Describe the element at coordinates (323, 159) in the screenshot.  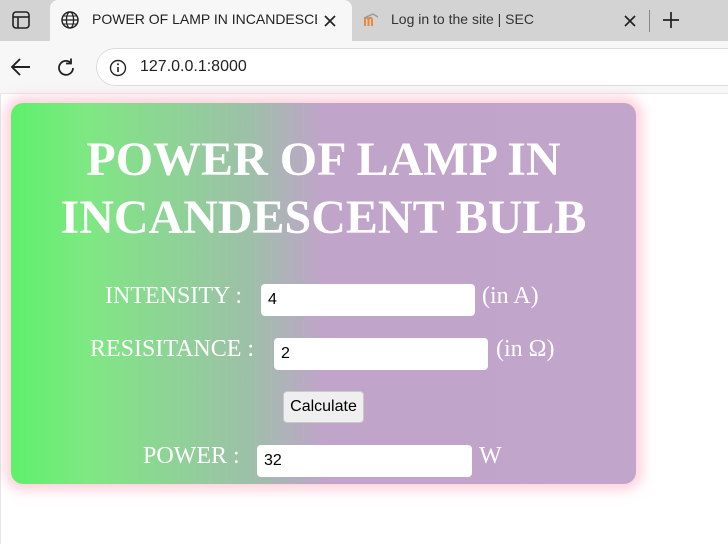
I see `title-line-1: POWER OF LAMP IN` at that location.